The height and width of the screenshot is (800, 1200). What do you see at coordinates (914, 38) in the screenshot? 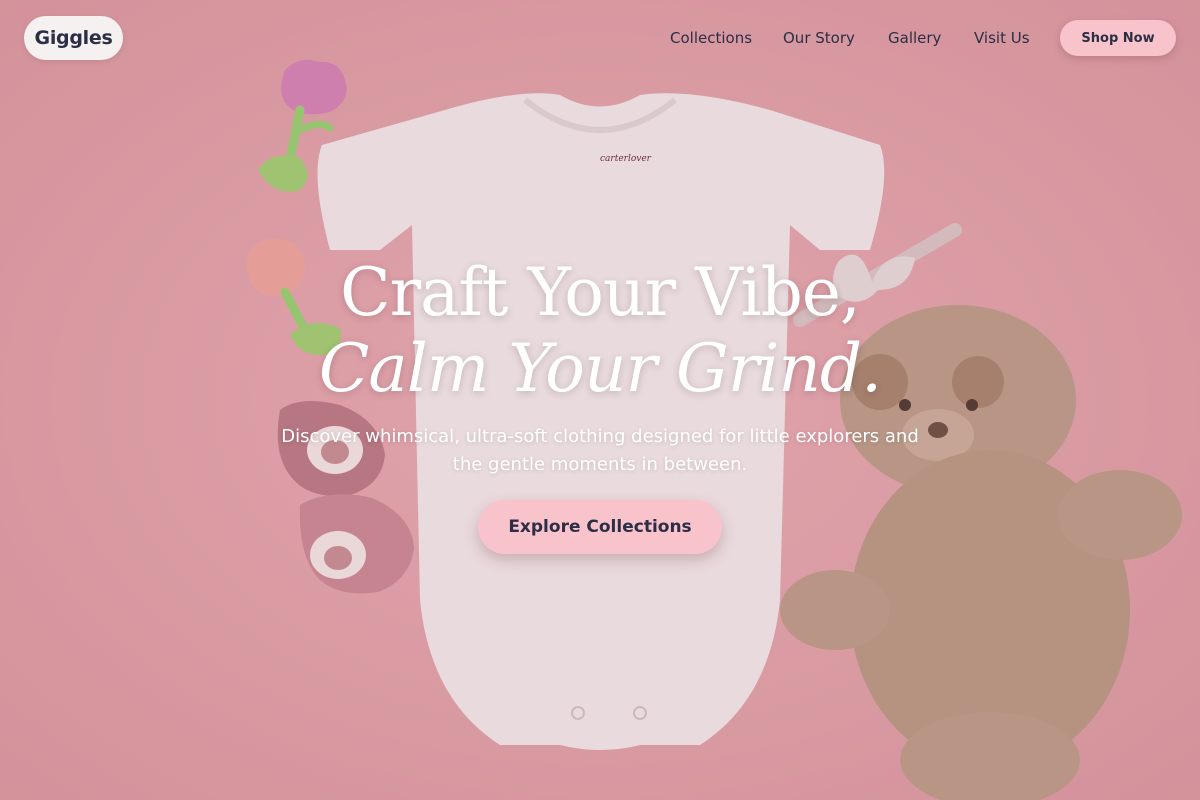
I see `nav-link-gallery: Gallery` at bounding box center [914, 38].